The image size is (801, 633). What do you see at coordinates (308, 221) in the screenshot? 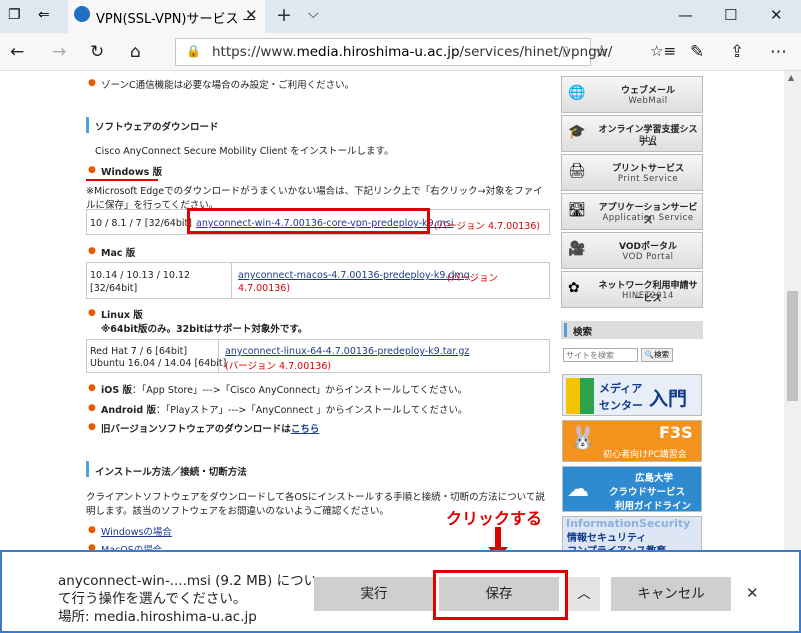
I see `highlight-box` at bounding box center [308, 221].